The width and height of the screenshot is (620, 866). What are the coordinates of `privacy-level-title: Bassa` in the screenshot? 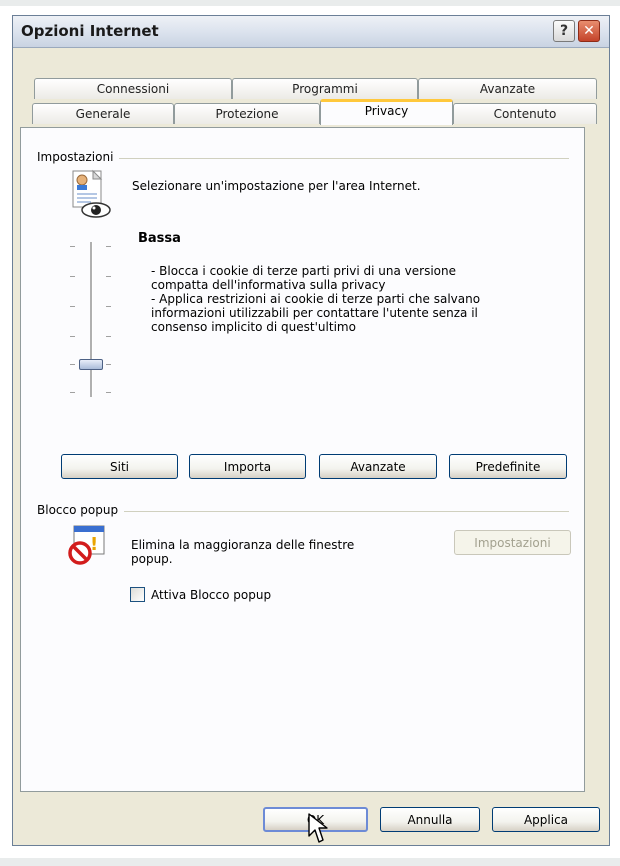 It's located at (159, 238).